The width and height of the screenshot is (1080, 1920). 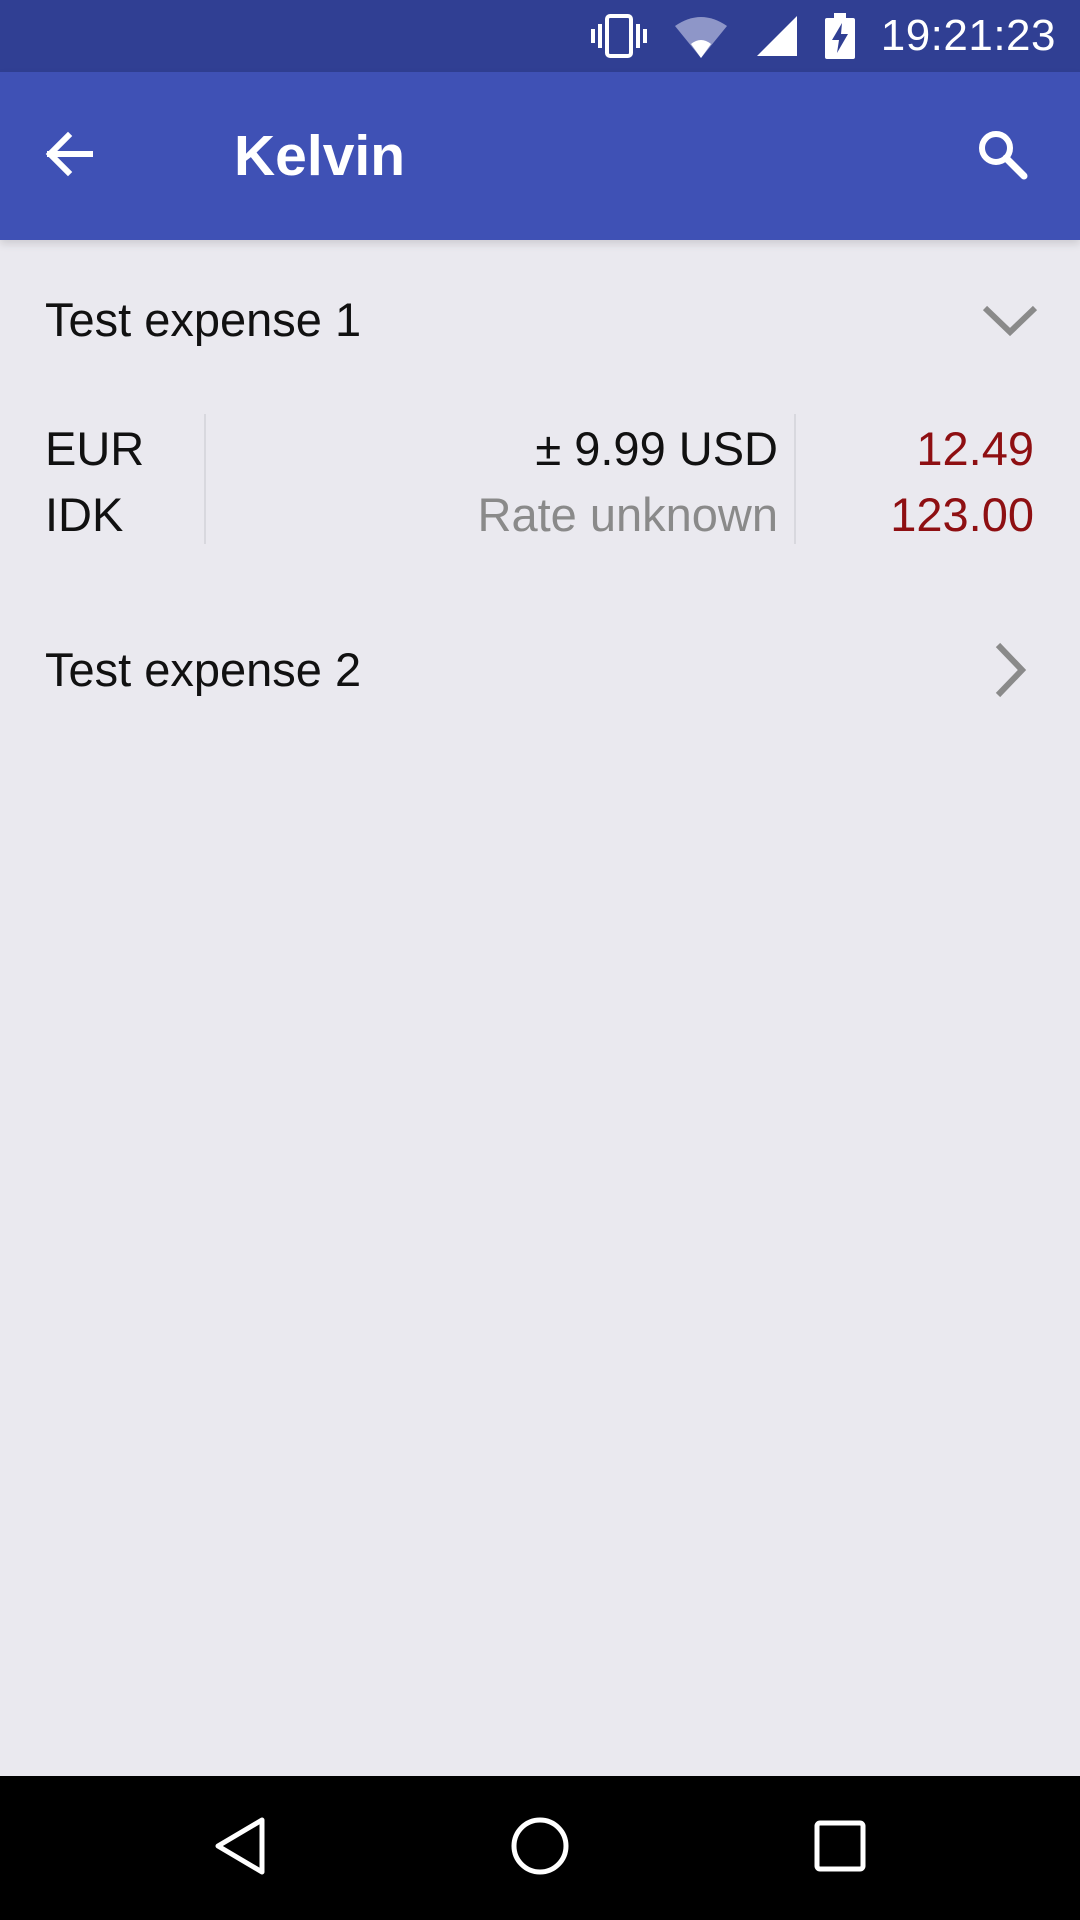 What do you see at coordinates (628, 482) in the screenshot?
I see `rate-column: ± 9.99 USD Rate unknown` at bounding box center [628, 482].